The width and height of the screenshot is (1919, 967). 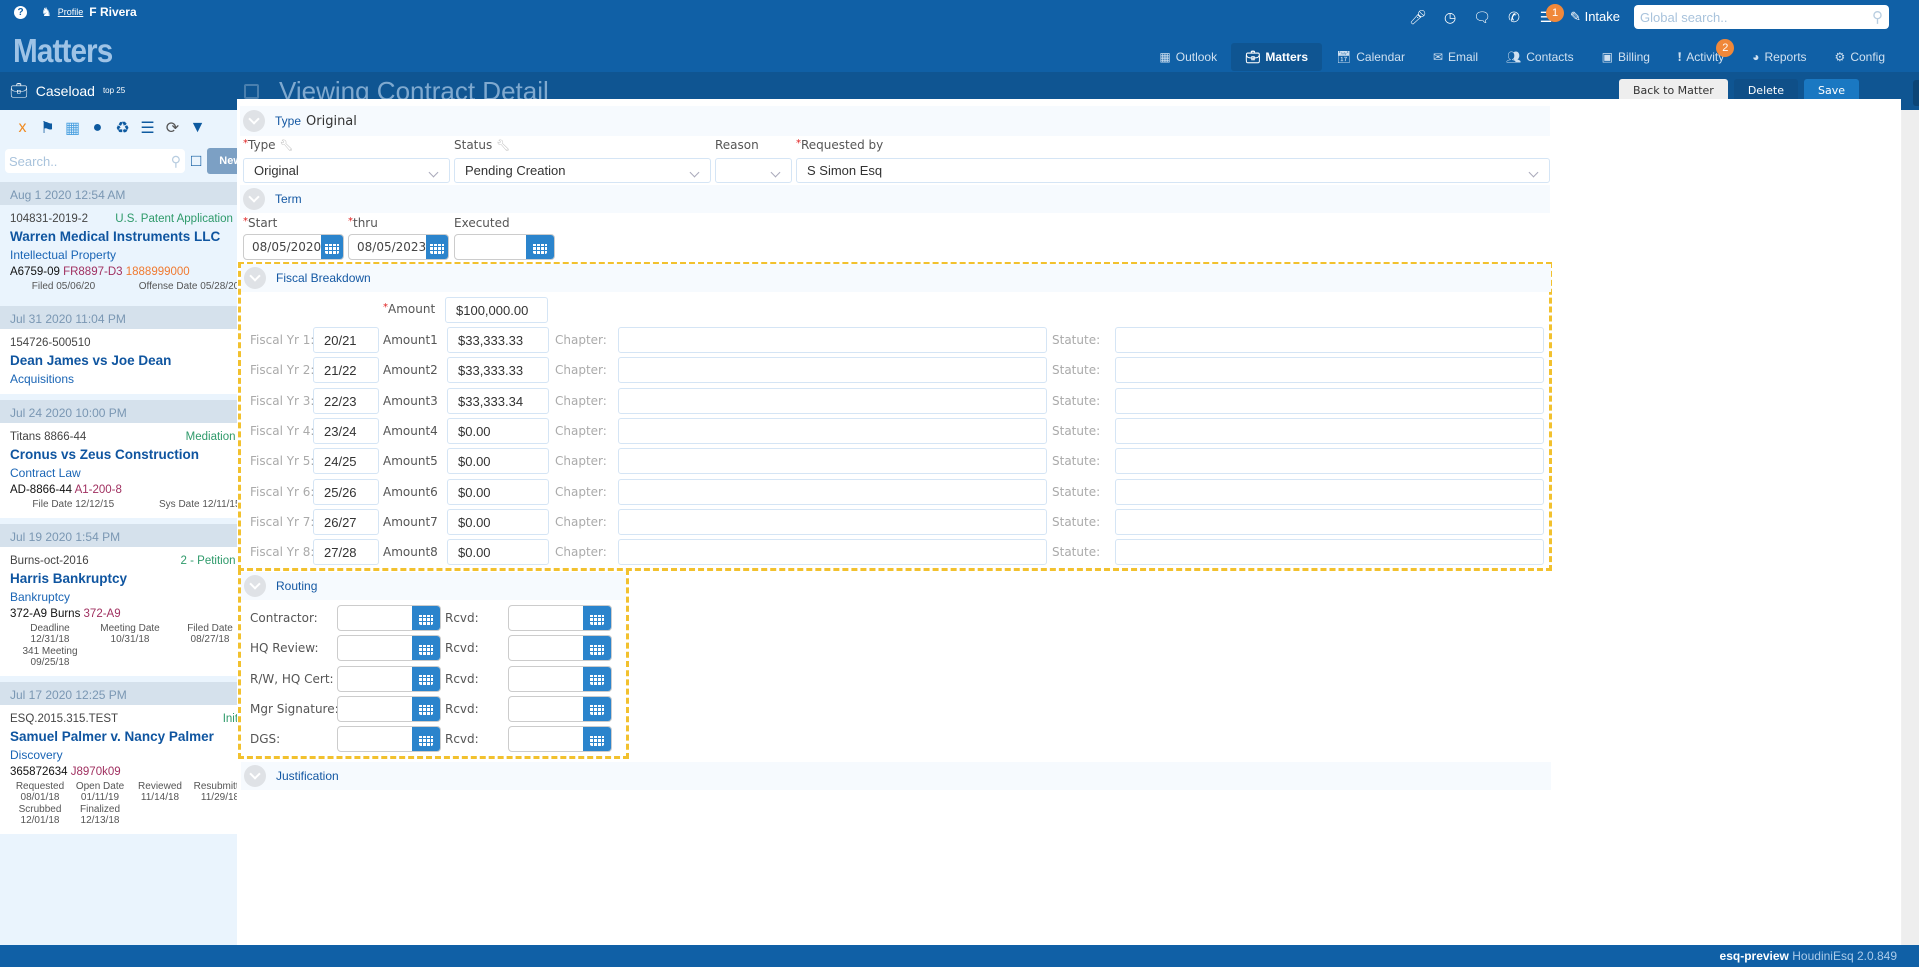 What do you see at coordinates (1418, 17) in the screenshot?
I see `microphone-icon: 🎤︎` at bounding box center [1418, 17].